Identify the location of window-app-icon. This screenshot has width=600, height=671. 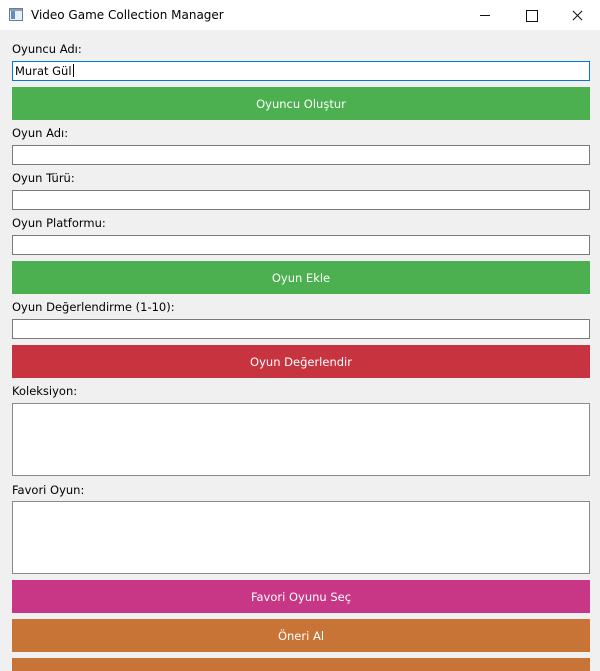
(16, 14).